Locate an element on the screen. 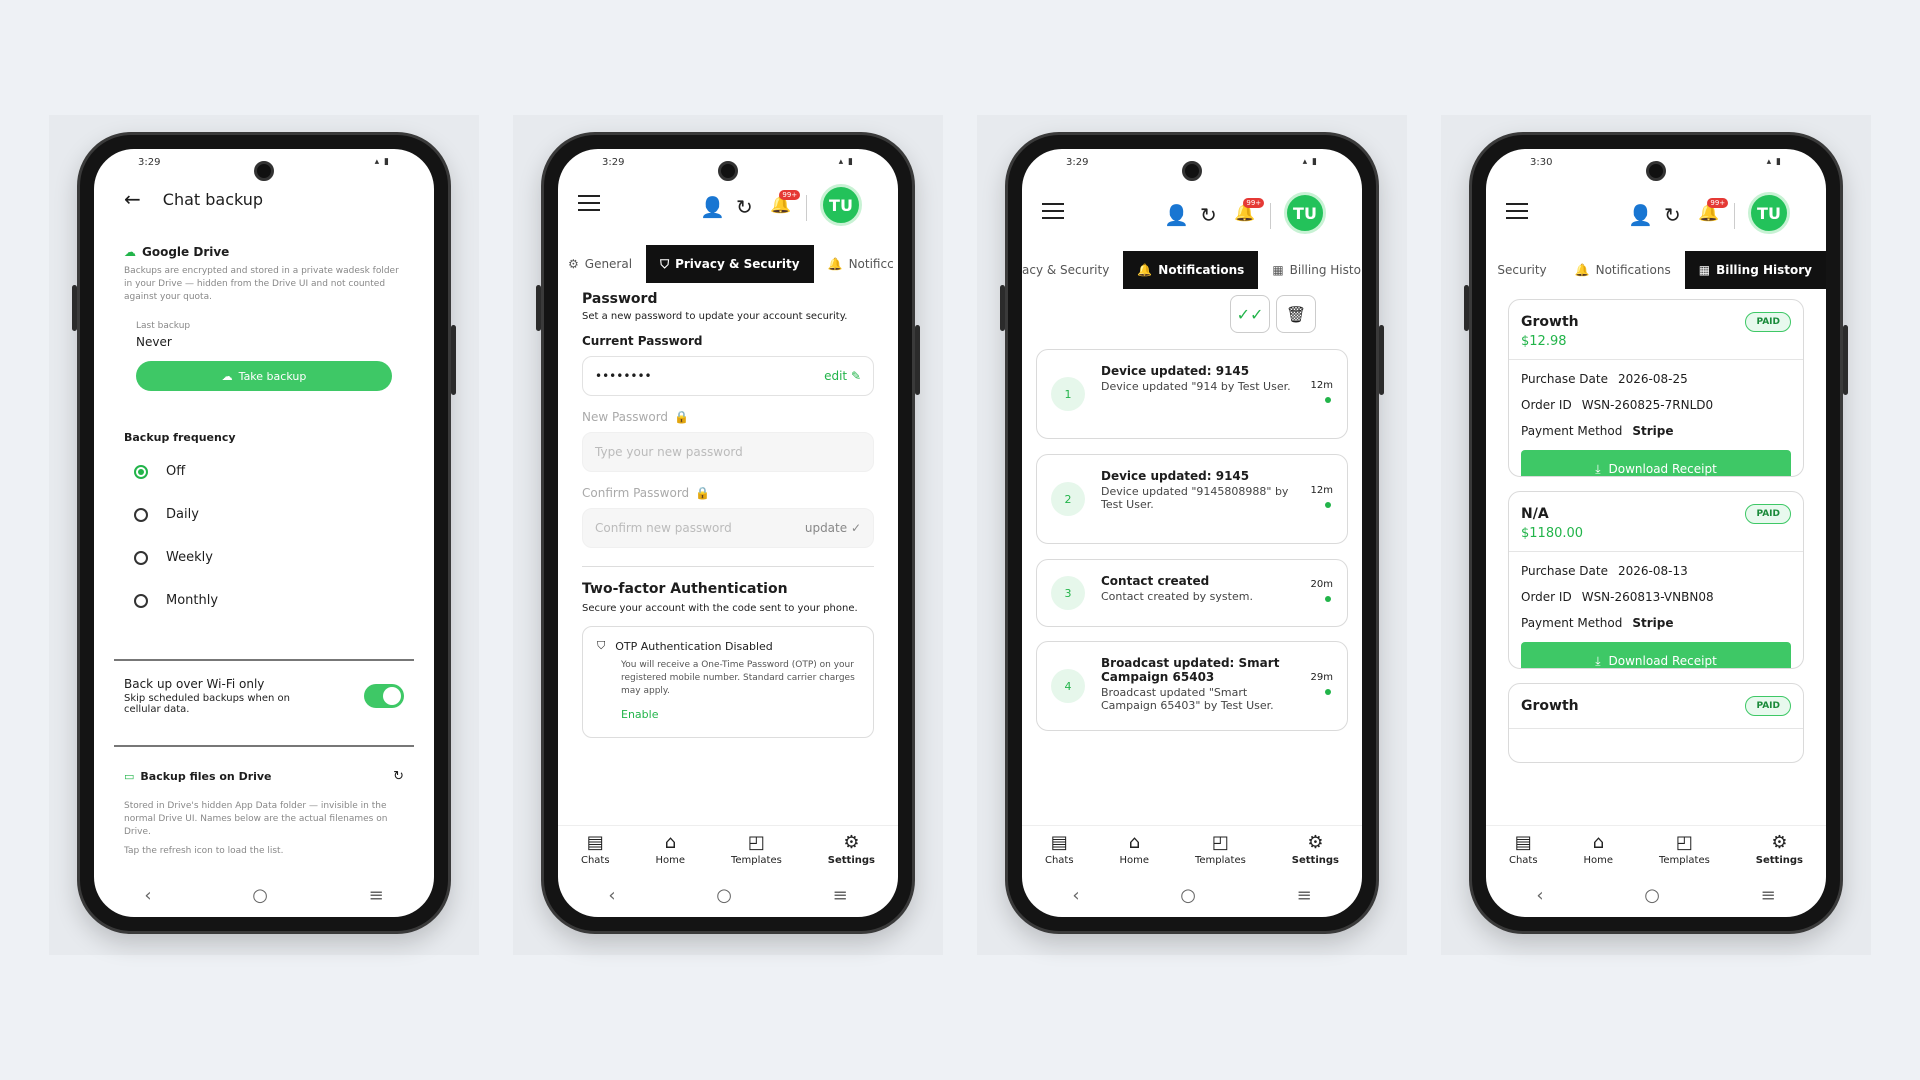 The image size is (1920, 1080). settings-icon: ⚙ is located at coordinates (1779, 842).